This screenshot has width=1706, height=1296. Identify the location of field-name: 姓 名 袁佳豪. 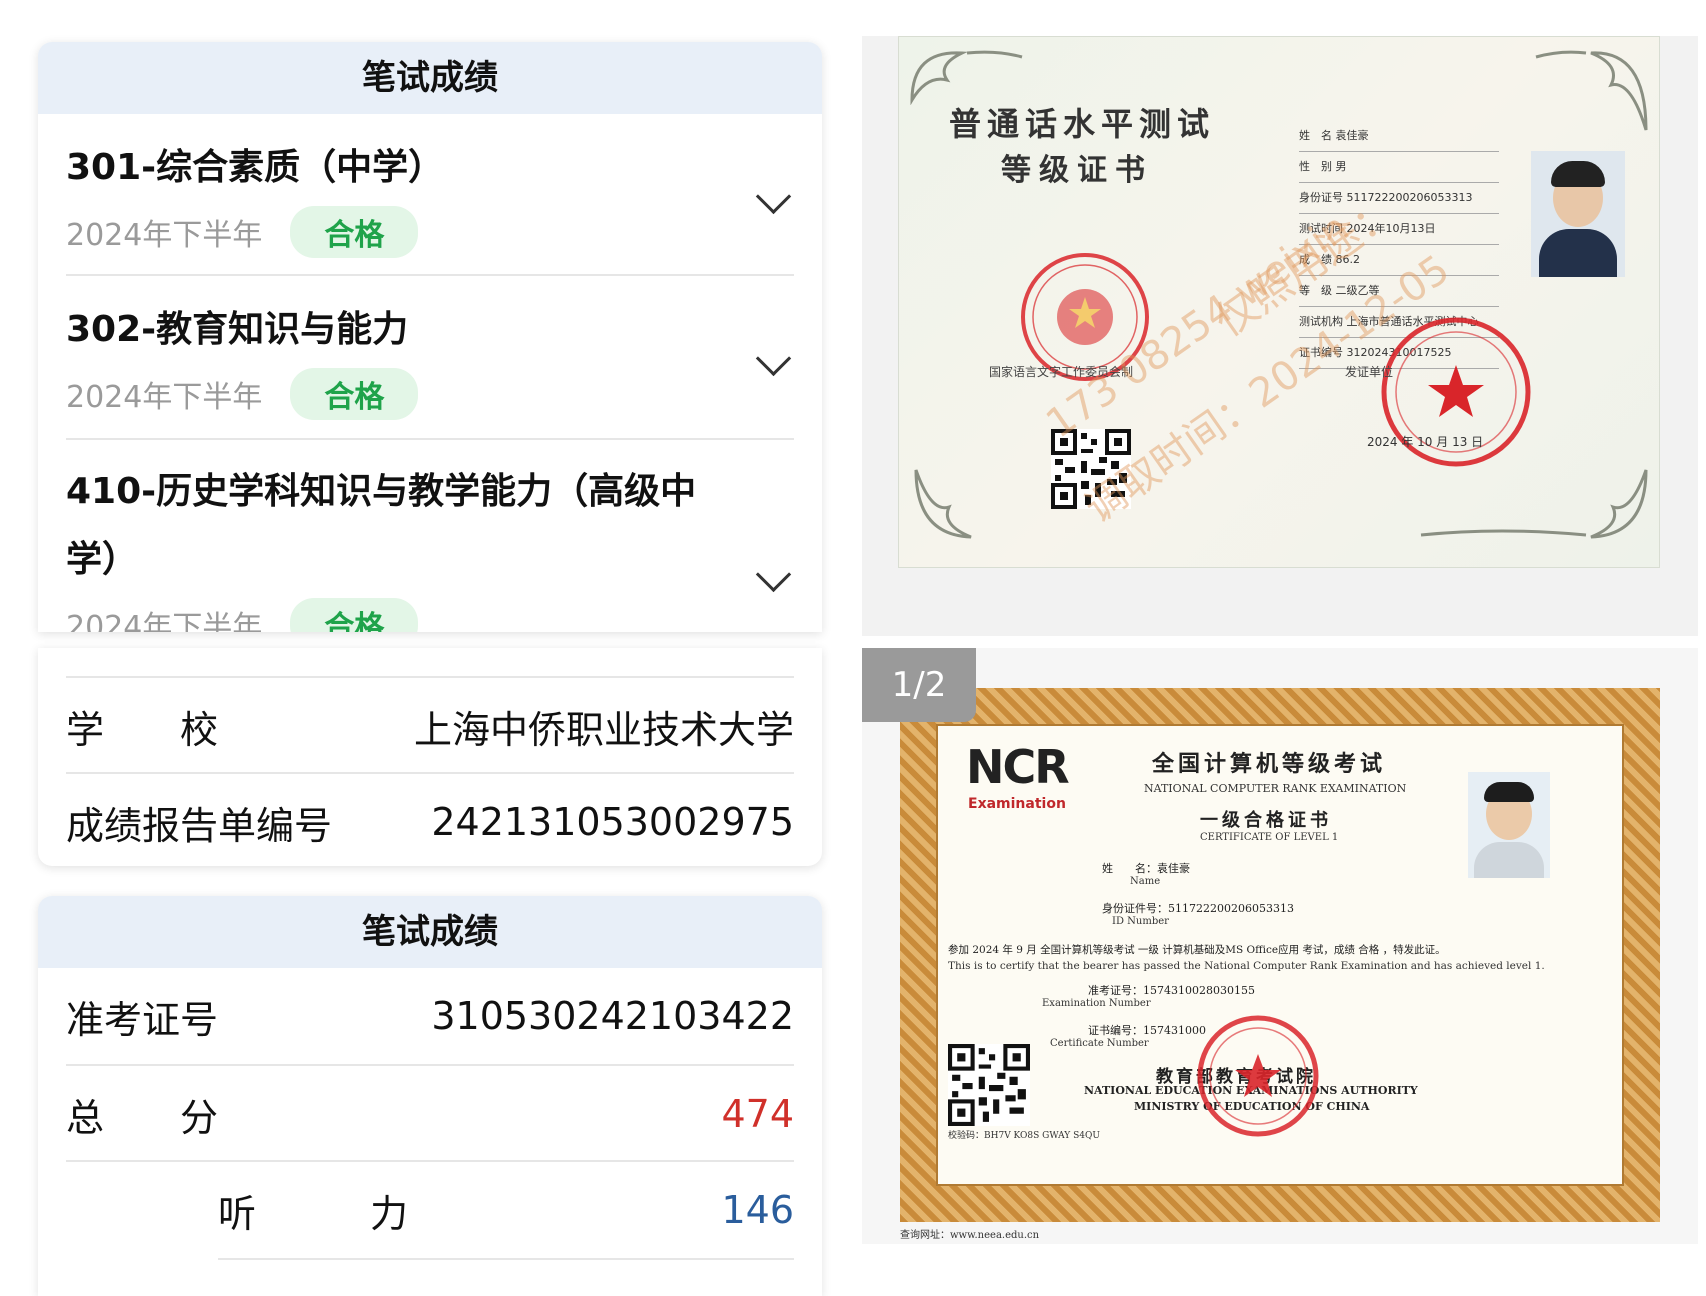
(1399, 136).